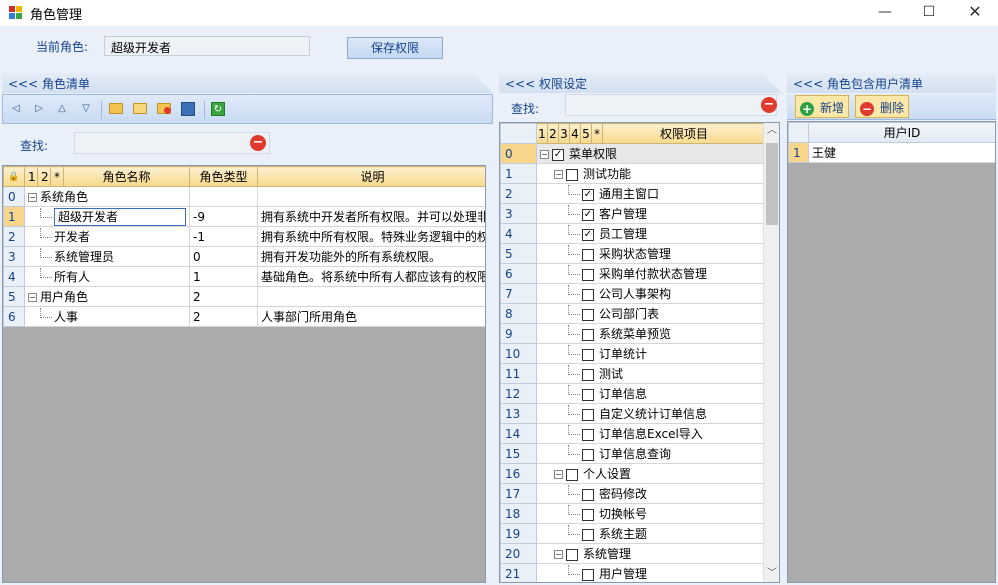 The width and height of the screenshot is (998, 585). Describe the element at coordinates (371, 176) in the screenshot. I see `col-description: 说明` at that location.